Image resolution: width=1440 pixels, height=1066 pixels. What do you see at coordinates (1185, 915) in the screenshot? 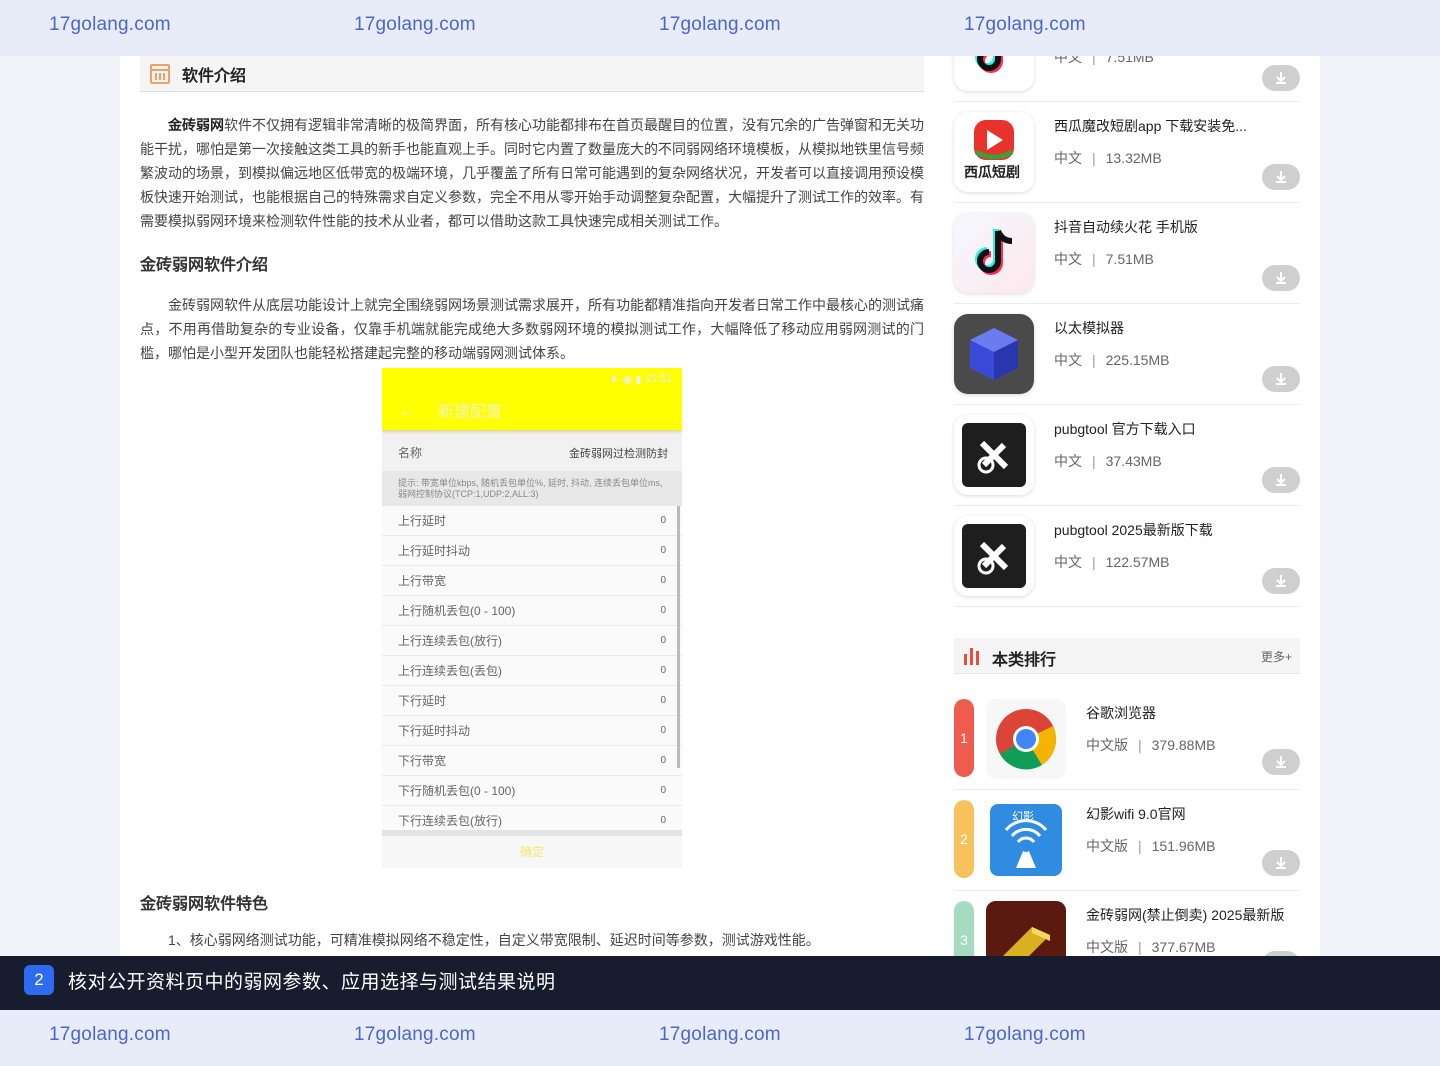
I see `rank-app-title: 金砖弱网(禁止倒卖) 2025最新版` at bounding box center [1185, 915].